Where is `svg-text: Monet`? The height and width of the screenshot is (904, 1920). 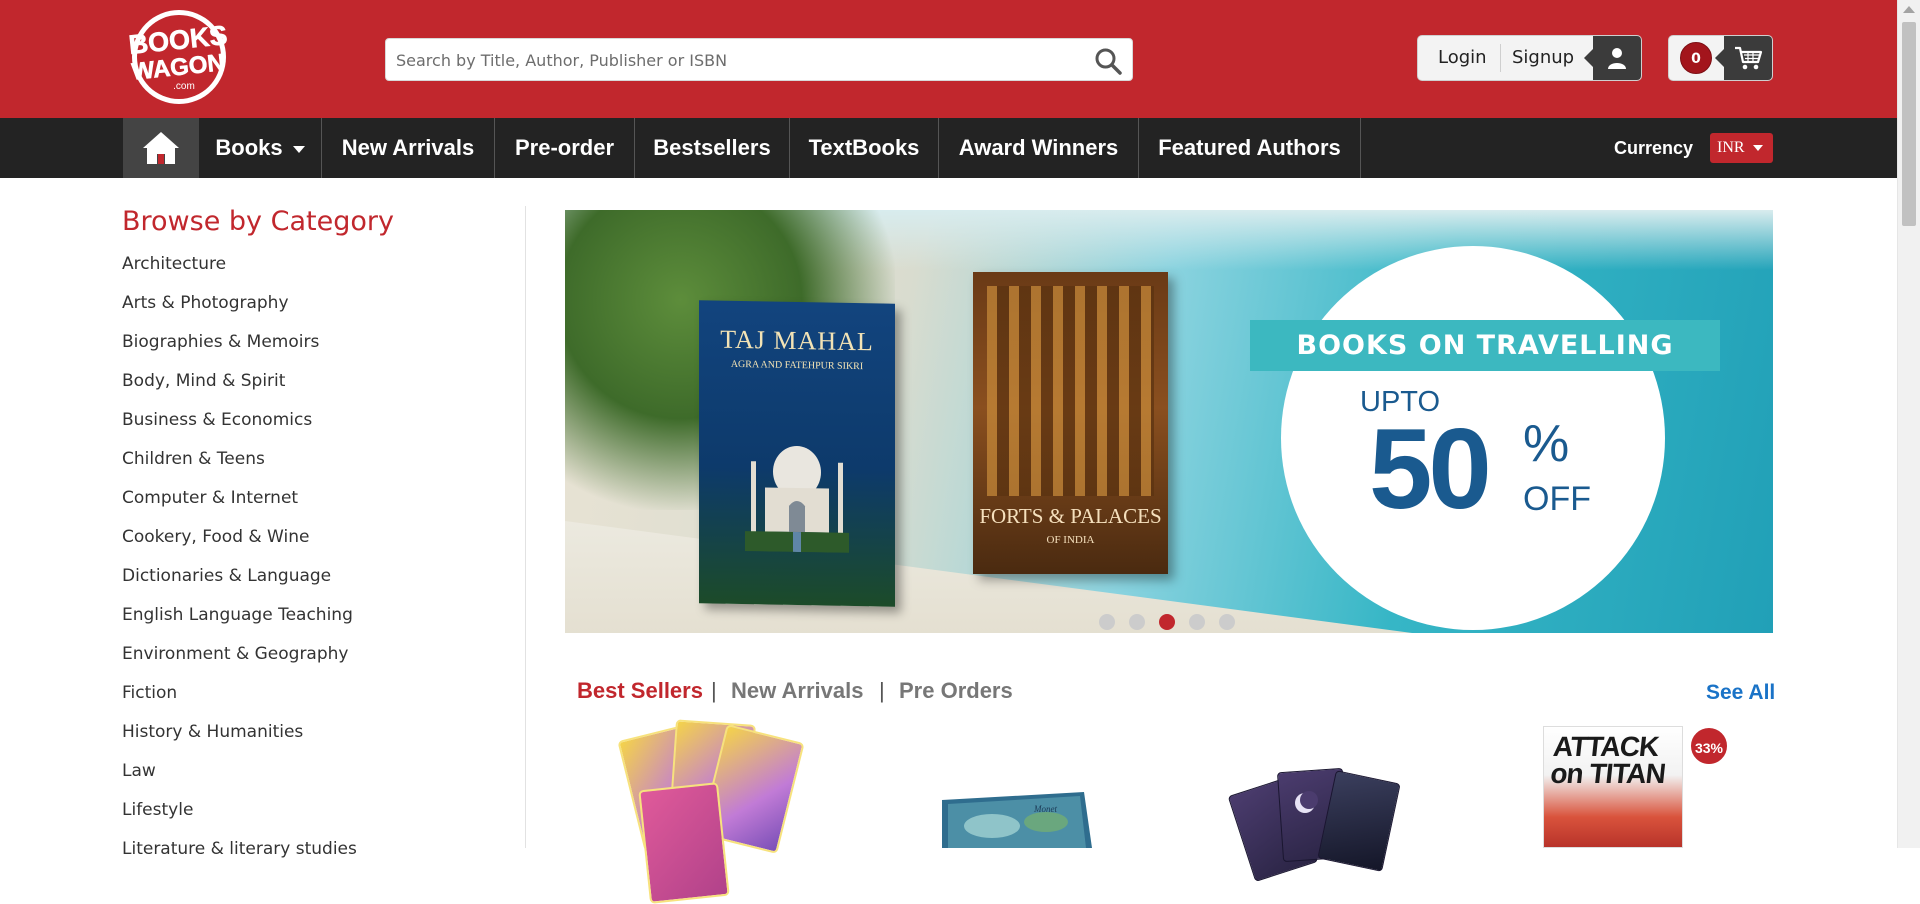
svg-text: Monet is located at coordinates (1045, 809).